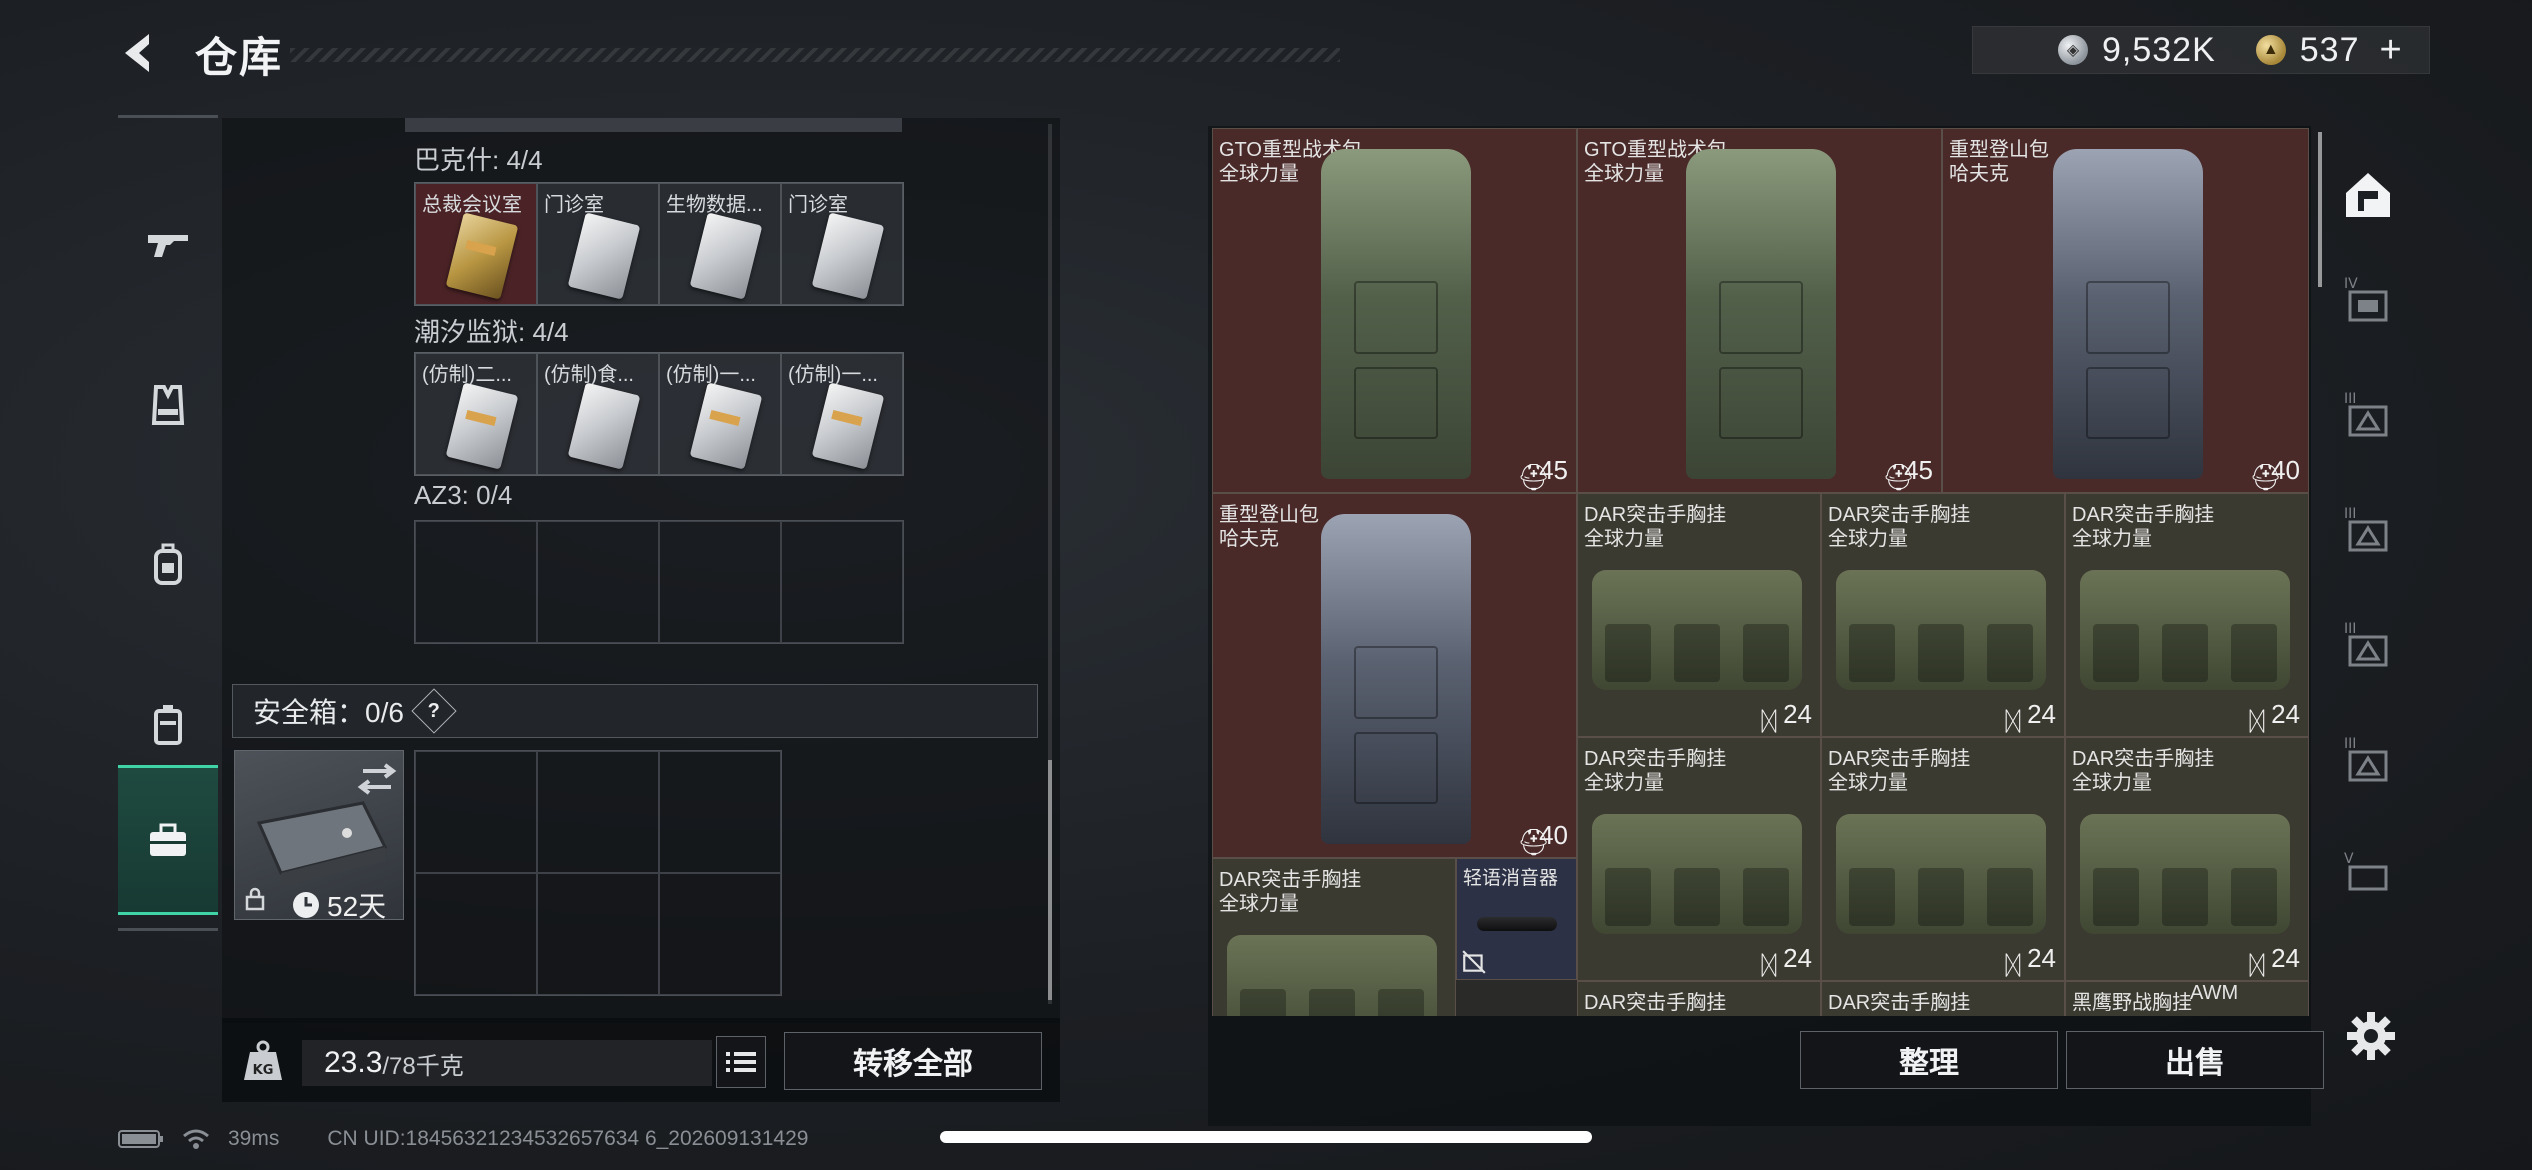 The height and width of the screenshot is (1170, 2532). What do you see at coordinates (2214, 993) in the screenshot?
I see `item-name-awm: AWM` at bounding box center [2214, 993].